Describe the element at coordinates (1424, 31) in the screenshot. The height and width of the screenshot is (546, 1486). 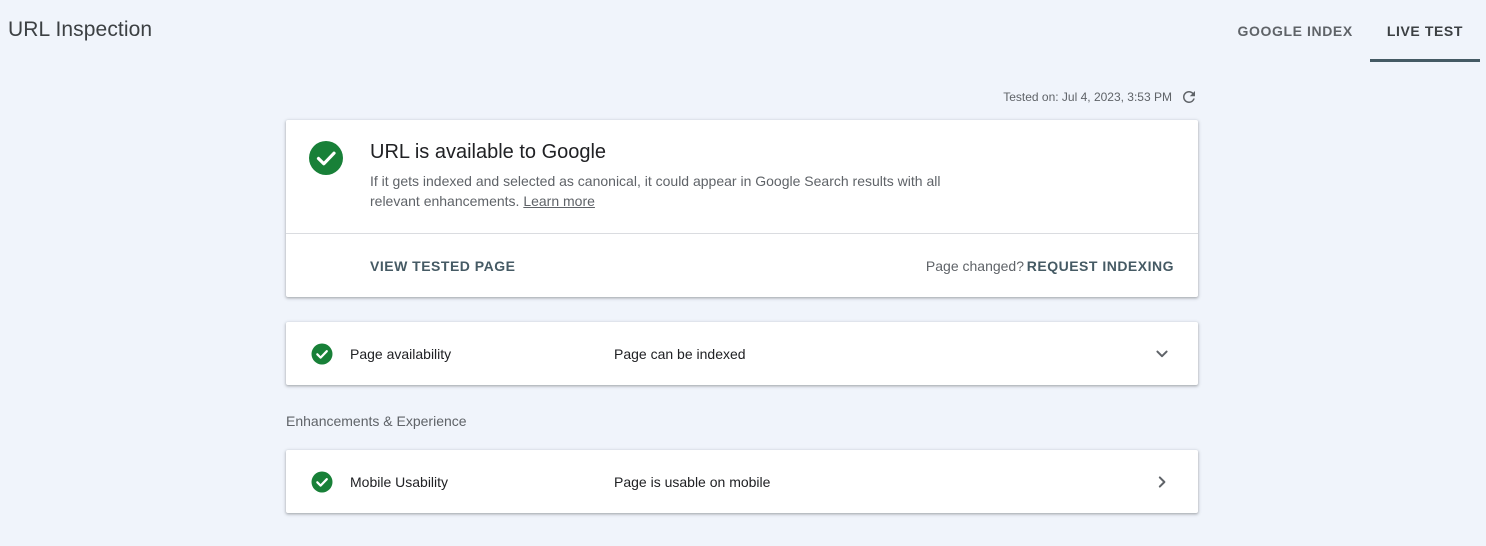
I see `tab-live-test: LIVE TEST` at that location.